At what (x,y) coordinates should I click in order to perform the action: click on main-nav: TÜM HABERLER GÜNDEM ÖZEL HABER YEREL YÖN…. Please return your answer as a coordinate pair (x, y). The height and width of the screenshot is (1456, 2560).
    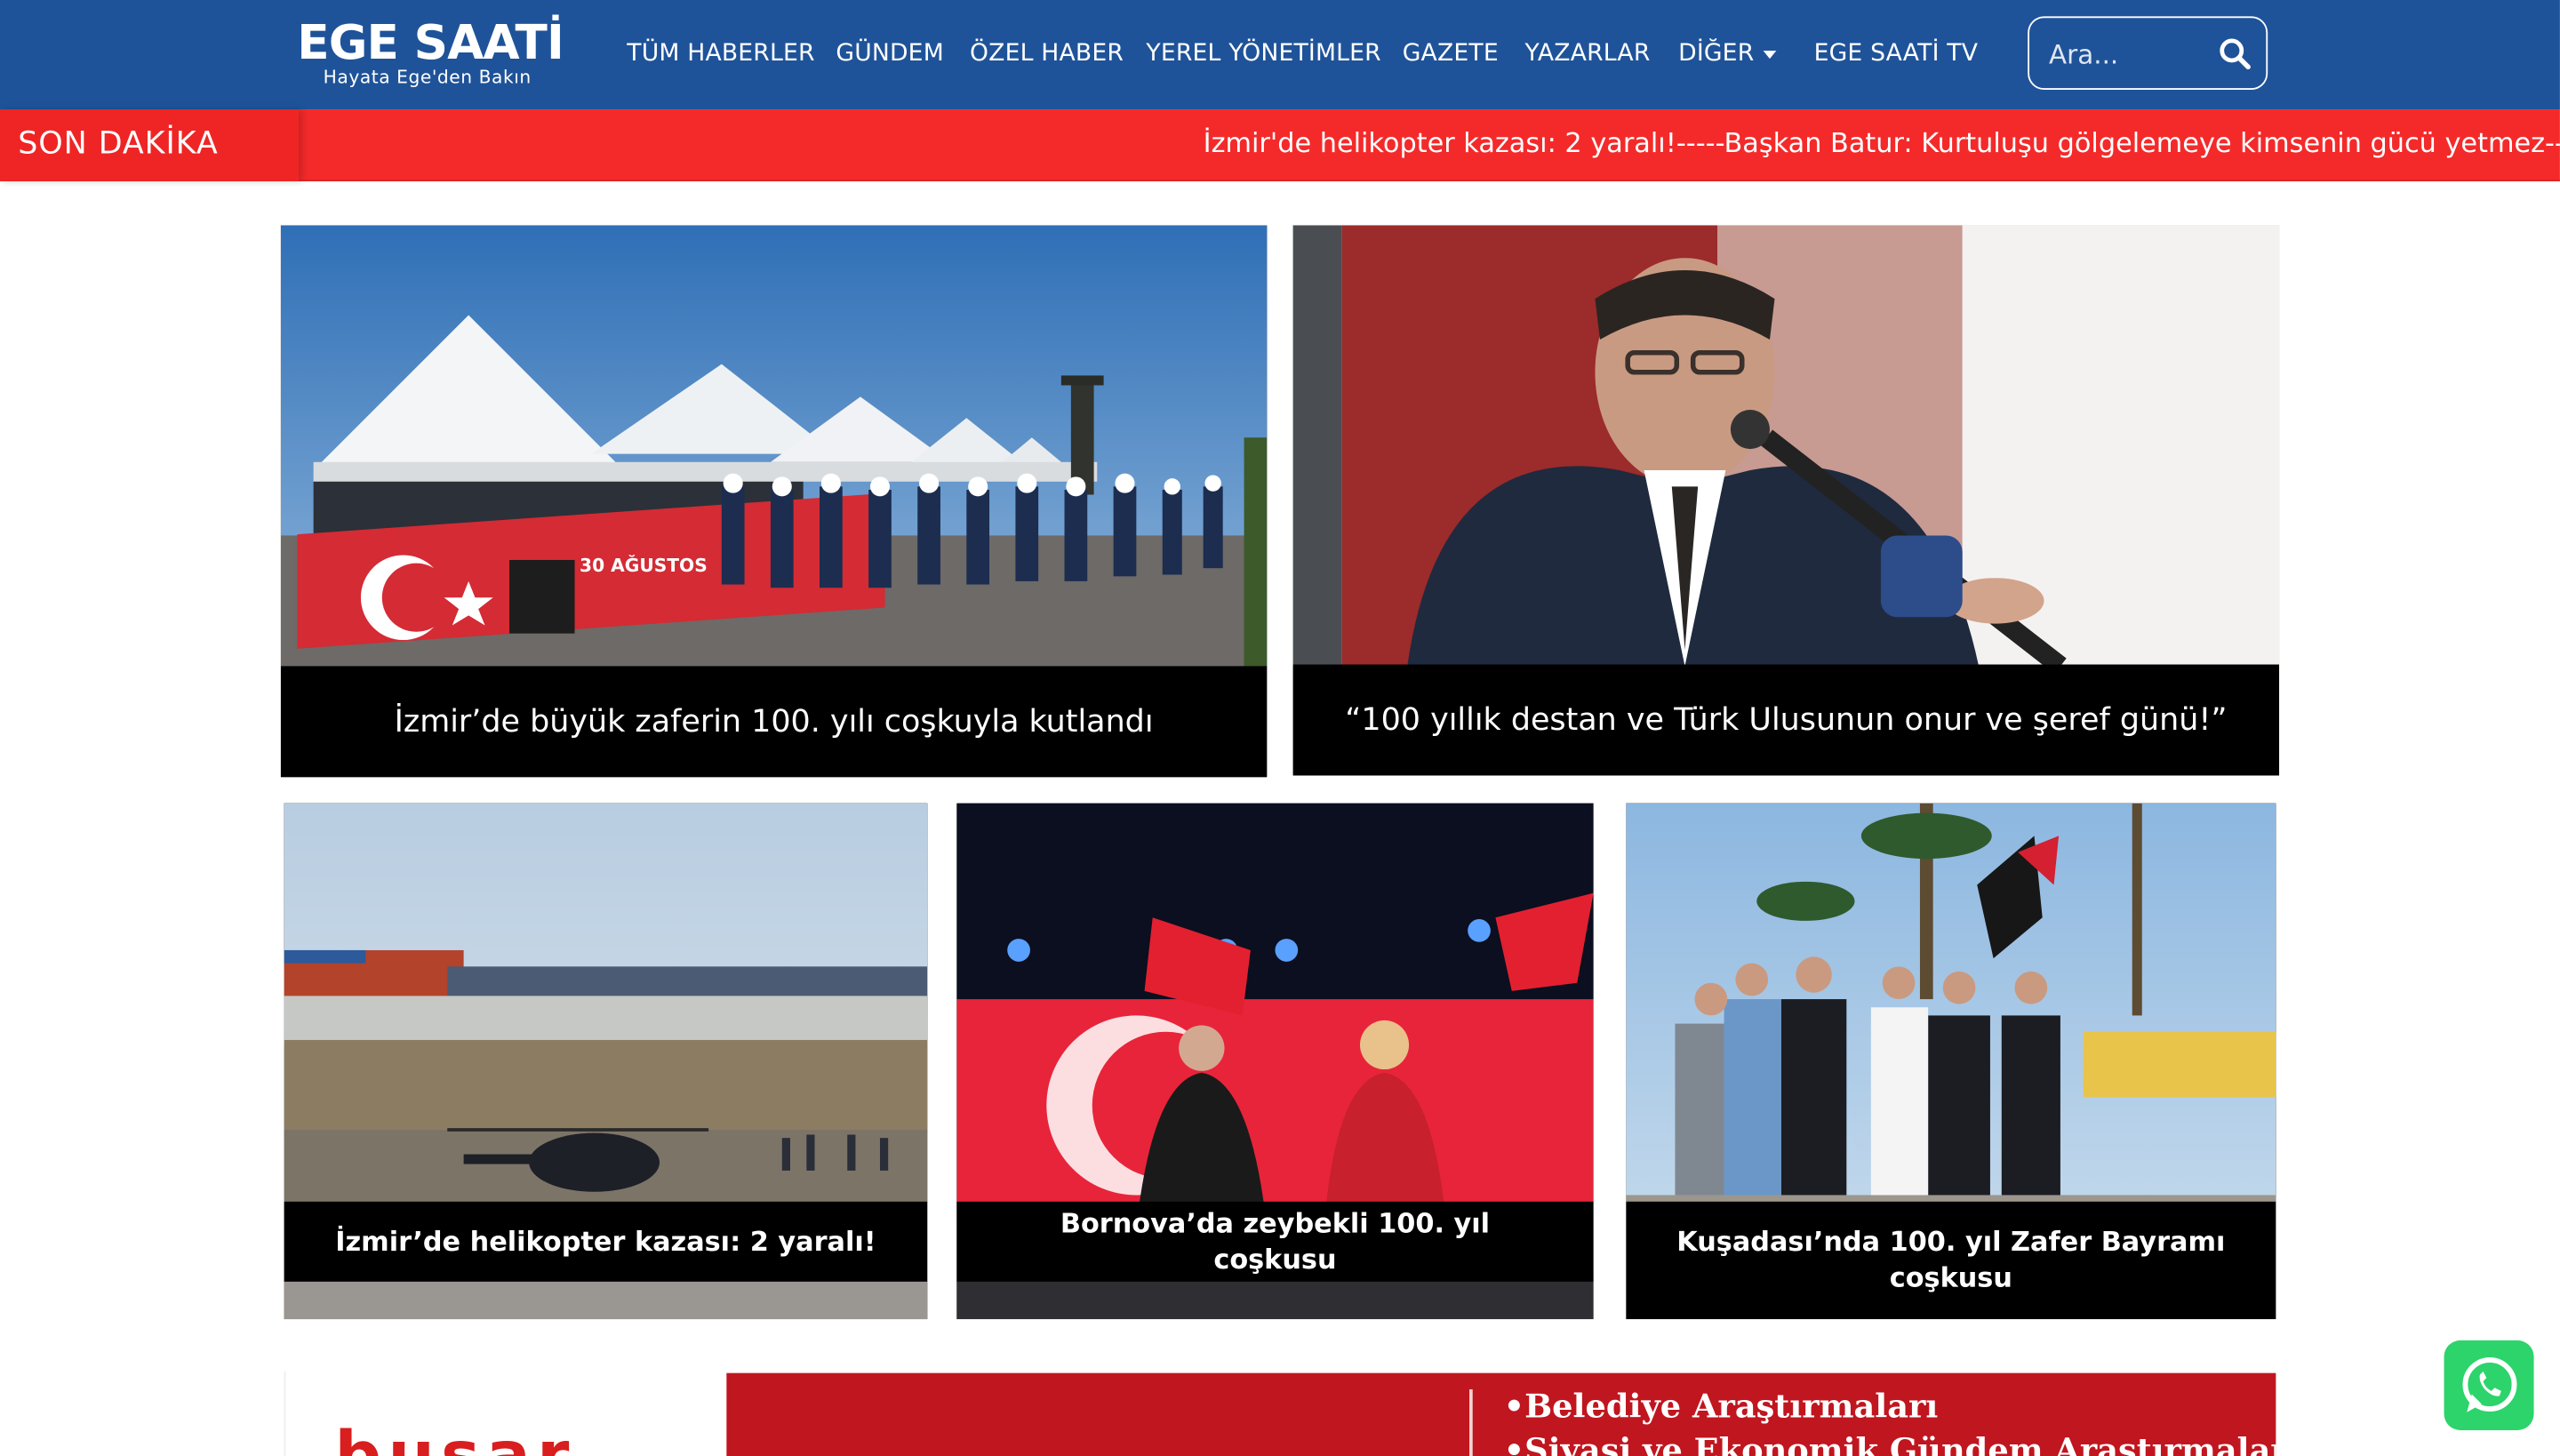
    Looking at the image, I should click on (1004, 53).